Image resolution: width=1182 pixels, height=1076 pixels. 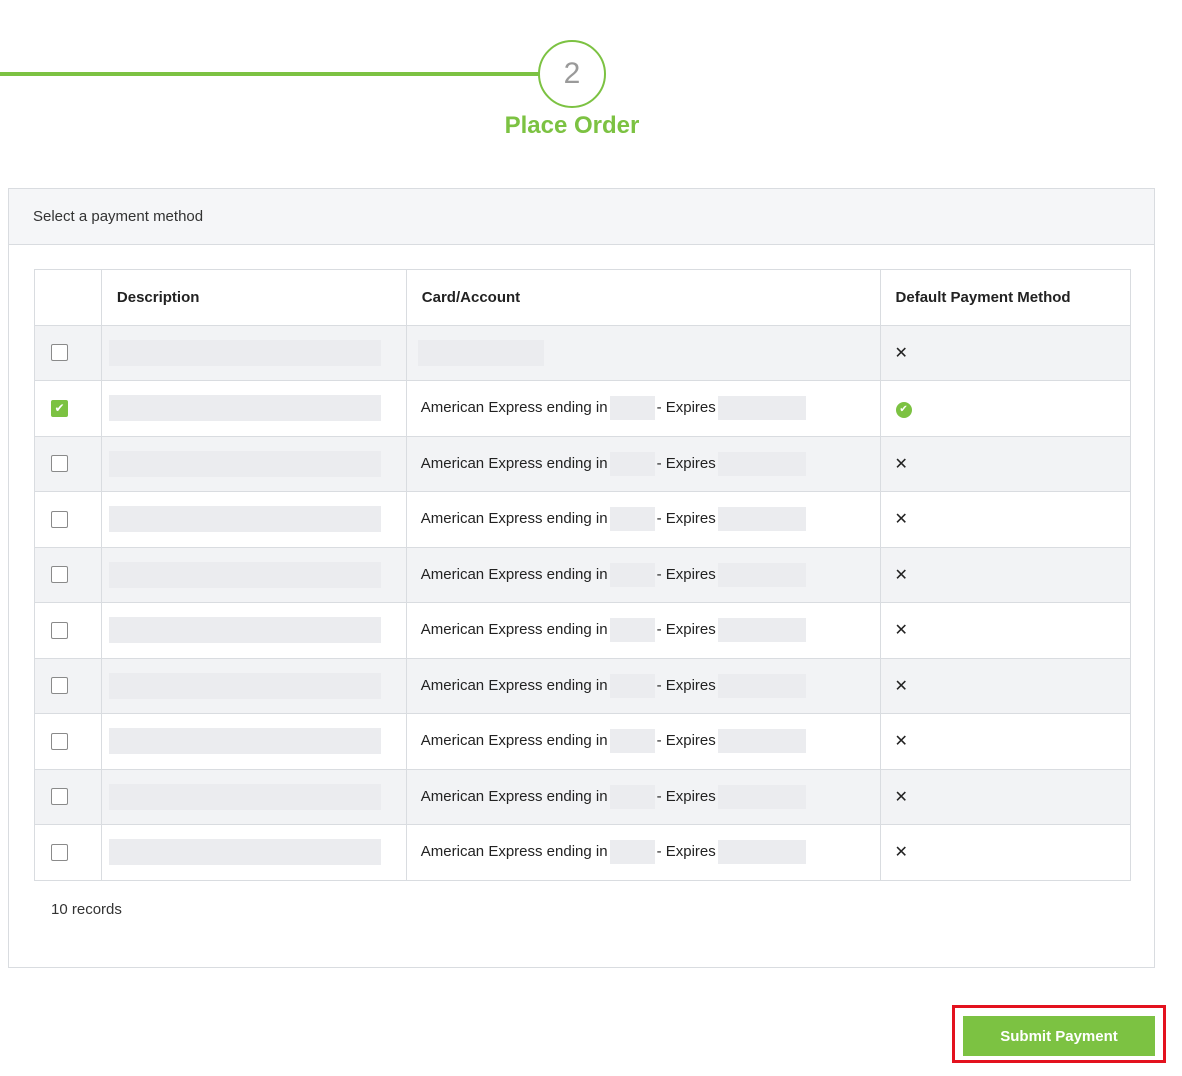 I want to click on table-row: ✔ American Express ending in - Expires ✔, so click(x=583, y=408).